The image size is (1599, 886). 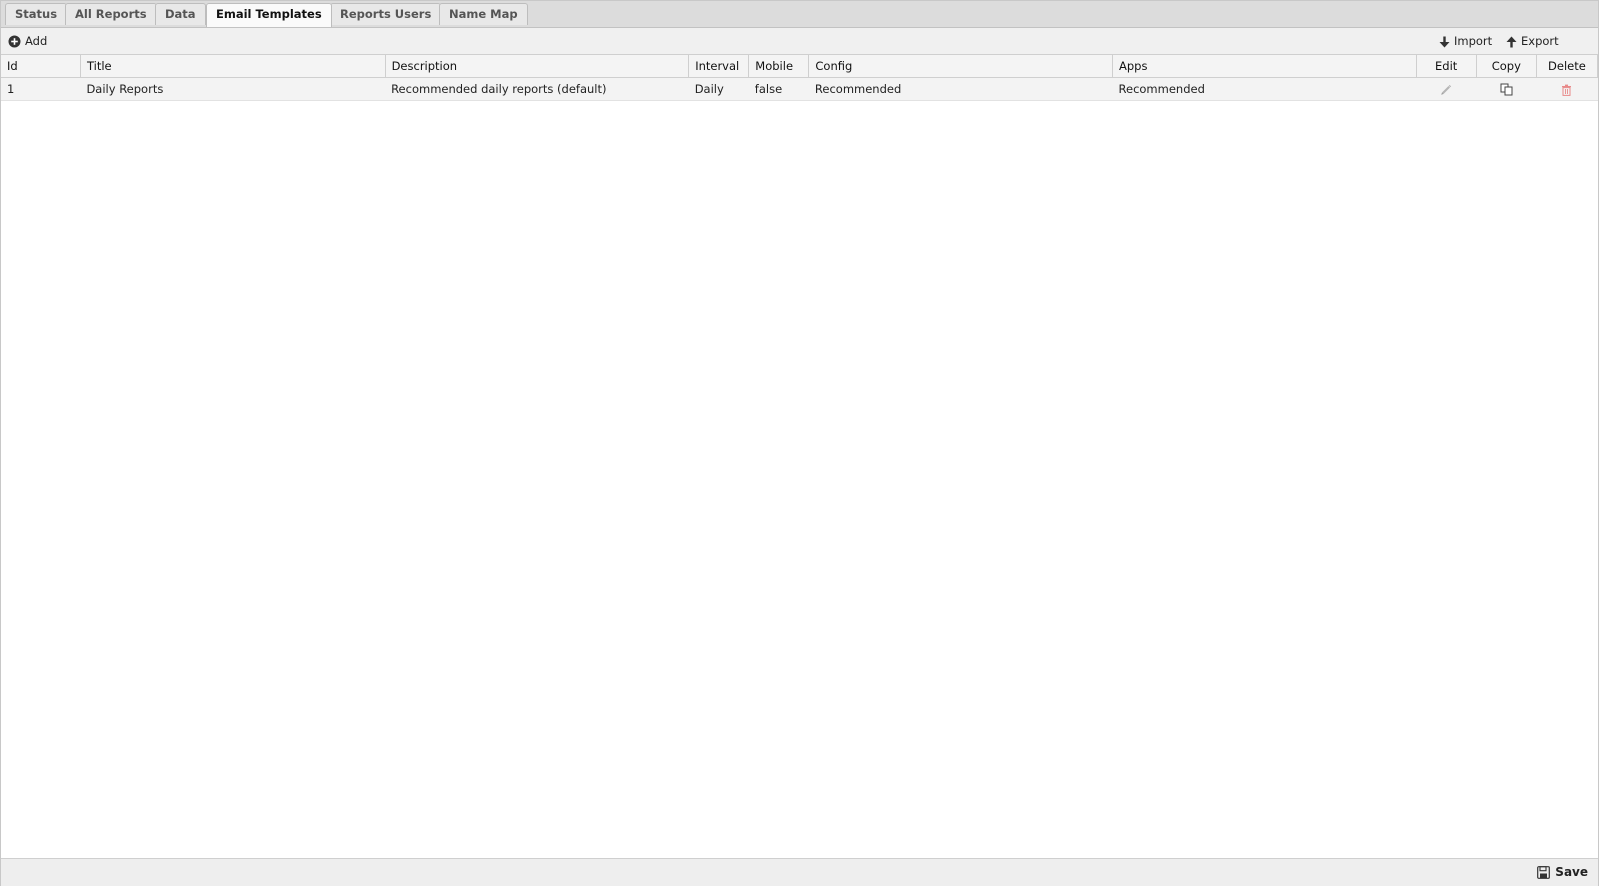 I want to click on column-header-title: Title, so click(x=233, y=66).